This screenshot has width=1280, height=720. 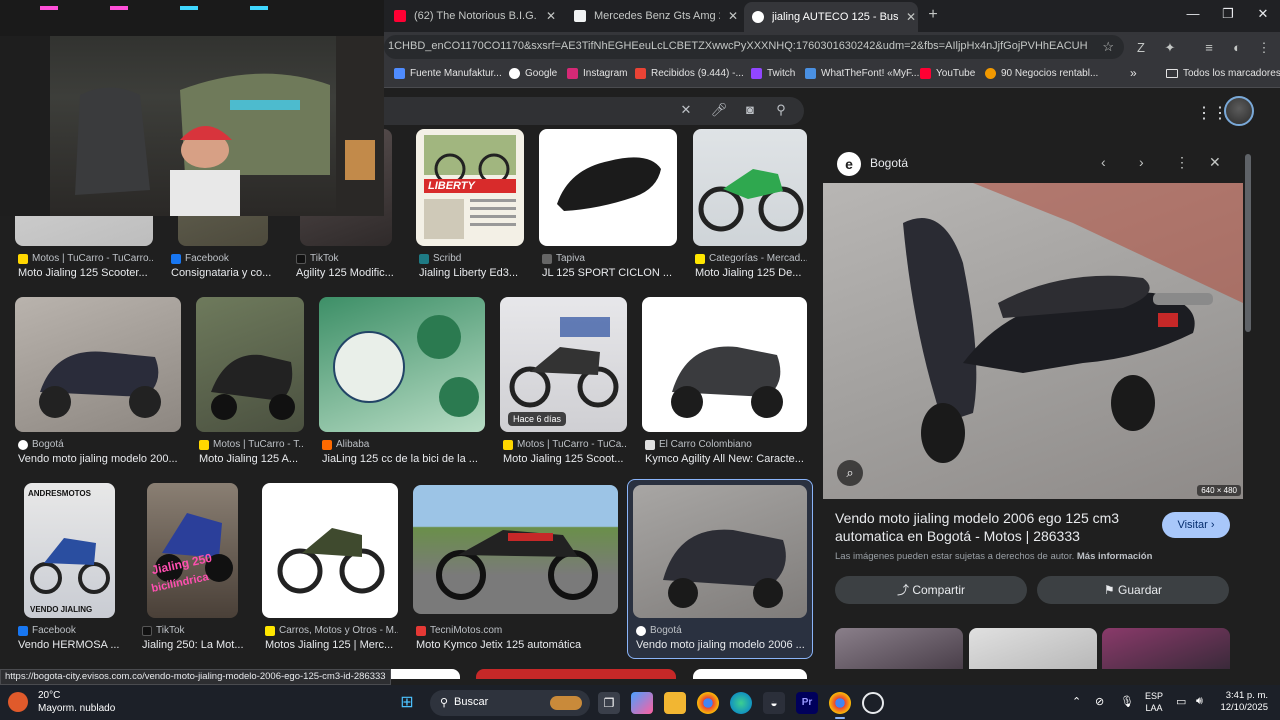 What do you see at coordinates (1141, 48) in the screenshot?
I see `extension-z-icon: Z` at bounding box center [1141, 48].